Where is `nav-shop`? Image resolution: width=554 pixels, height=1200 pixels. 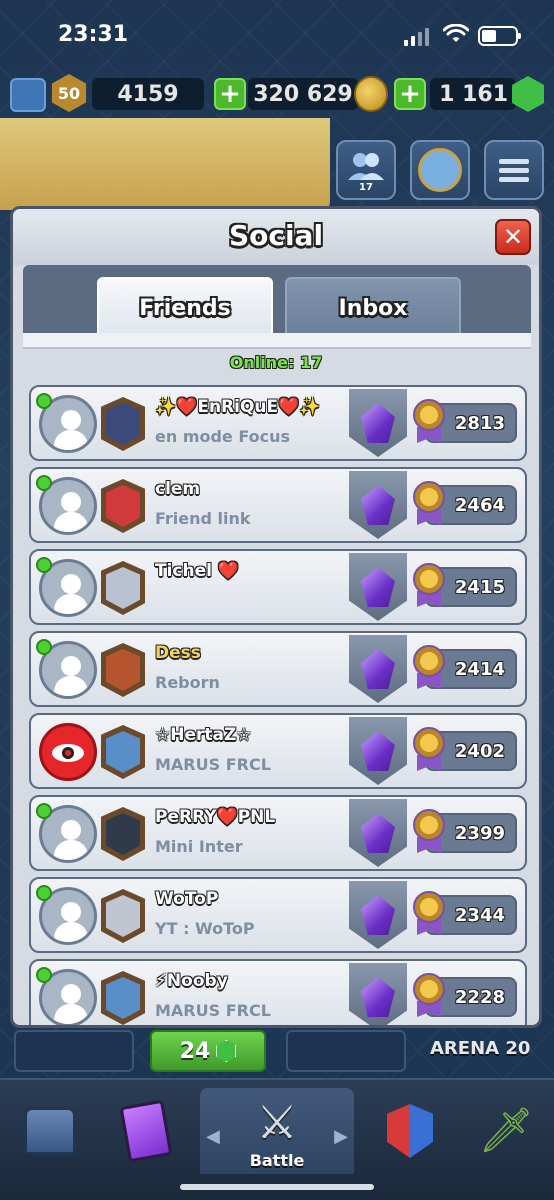 nav-shop is located at coordinates (50, 1131).